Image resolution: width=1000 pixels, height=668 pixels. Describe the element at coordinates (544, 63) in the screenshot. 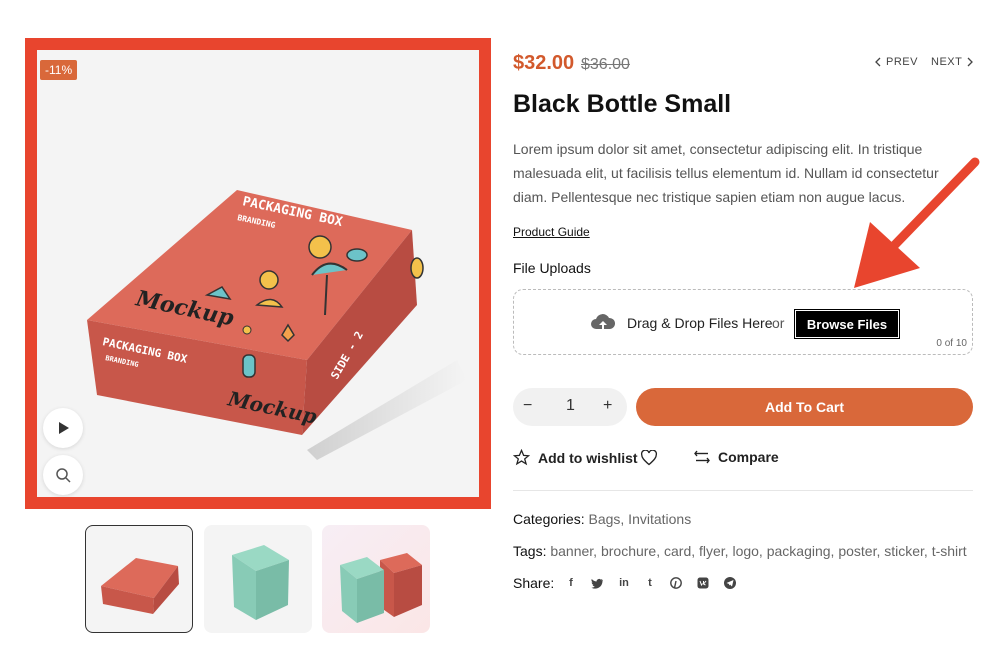

I see `current-price: $32.00` at that location.